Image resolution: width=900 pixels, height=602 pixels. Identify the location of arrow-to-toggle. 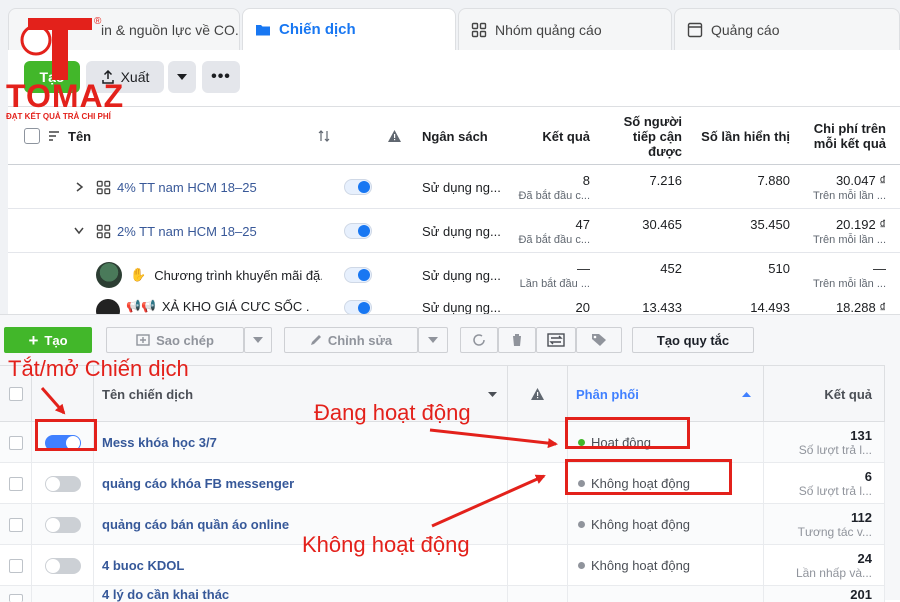
(53, 401).